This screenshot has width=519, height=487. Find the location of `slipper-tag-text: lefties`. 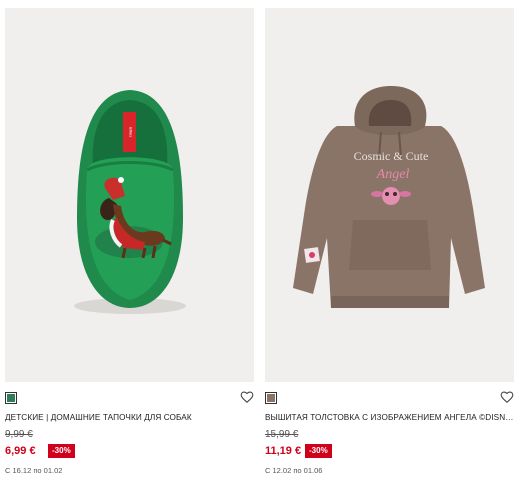

slipper-tag-text: lefties is located at coordinates (131, 132).